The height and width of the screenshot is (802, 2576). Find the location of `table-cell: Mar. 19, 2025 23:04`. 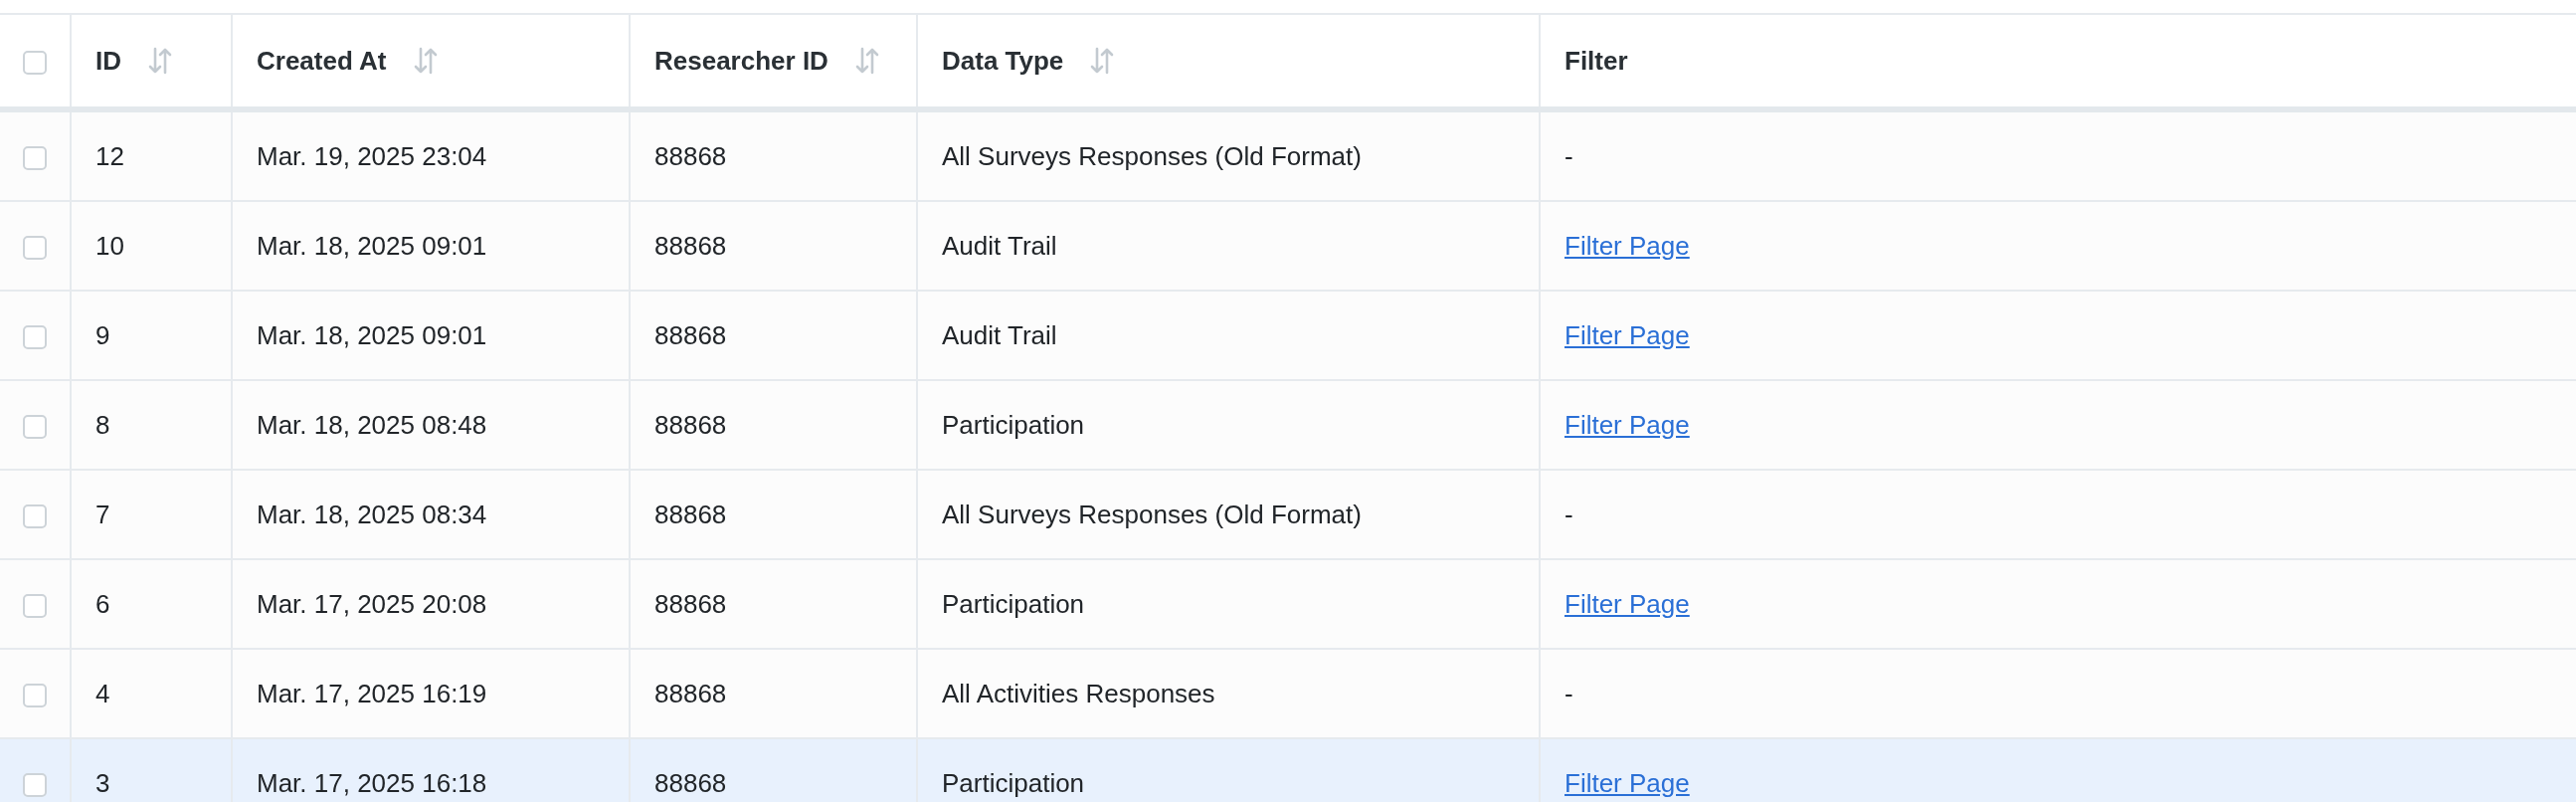

table-cell: Mar. 19, 2025 23:04 is located at coordinates (372, 155).